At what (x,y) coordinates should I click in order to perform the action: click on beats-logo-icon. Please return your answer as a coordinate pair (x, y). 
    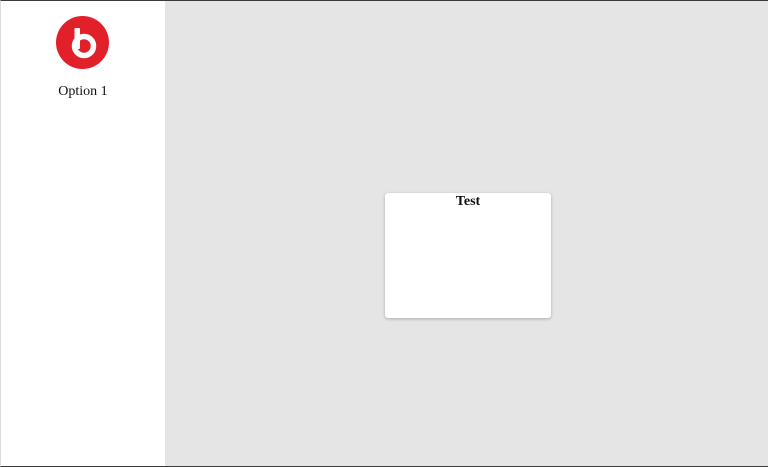
    Looking at the image, I should click on (82, 42).